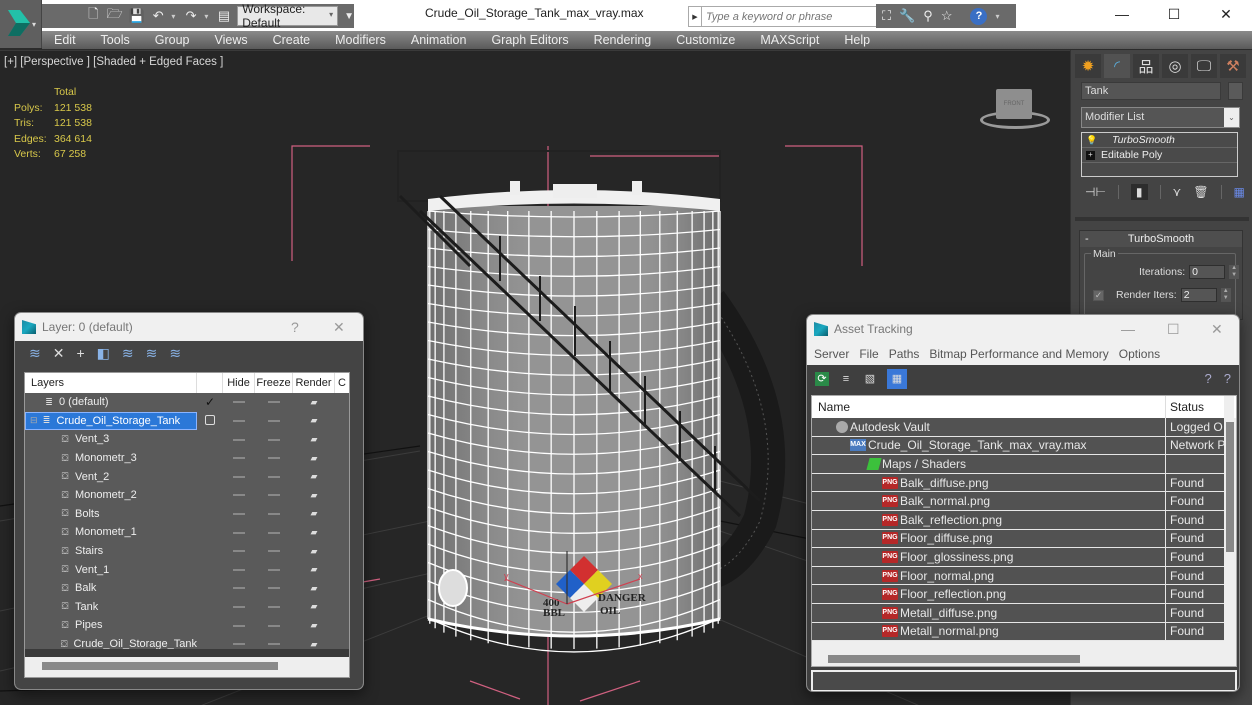  I want to click on vertical-scrollbar, so click(1229, 521).